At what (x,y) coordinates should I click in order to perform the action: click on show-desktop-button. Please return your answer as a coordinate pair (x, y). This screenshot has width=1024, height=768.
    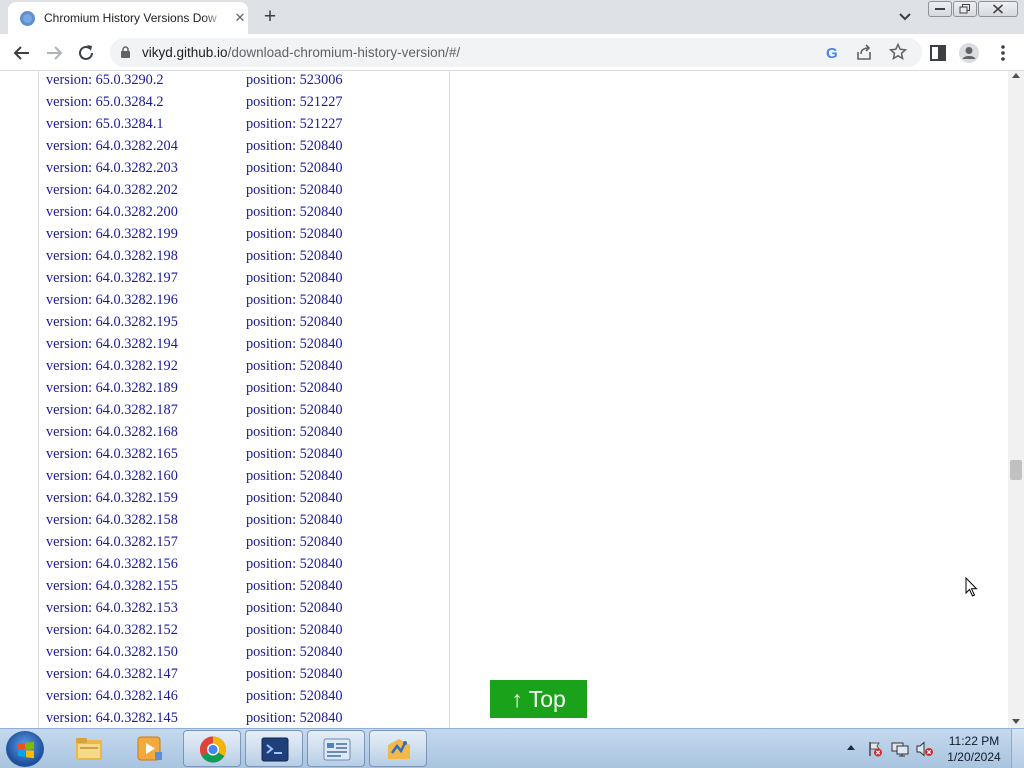
    Looking at the image, I should click on (1017, 748).